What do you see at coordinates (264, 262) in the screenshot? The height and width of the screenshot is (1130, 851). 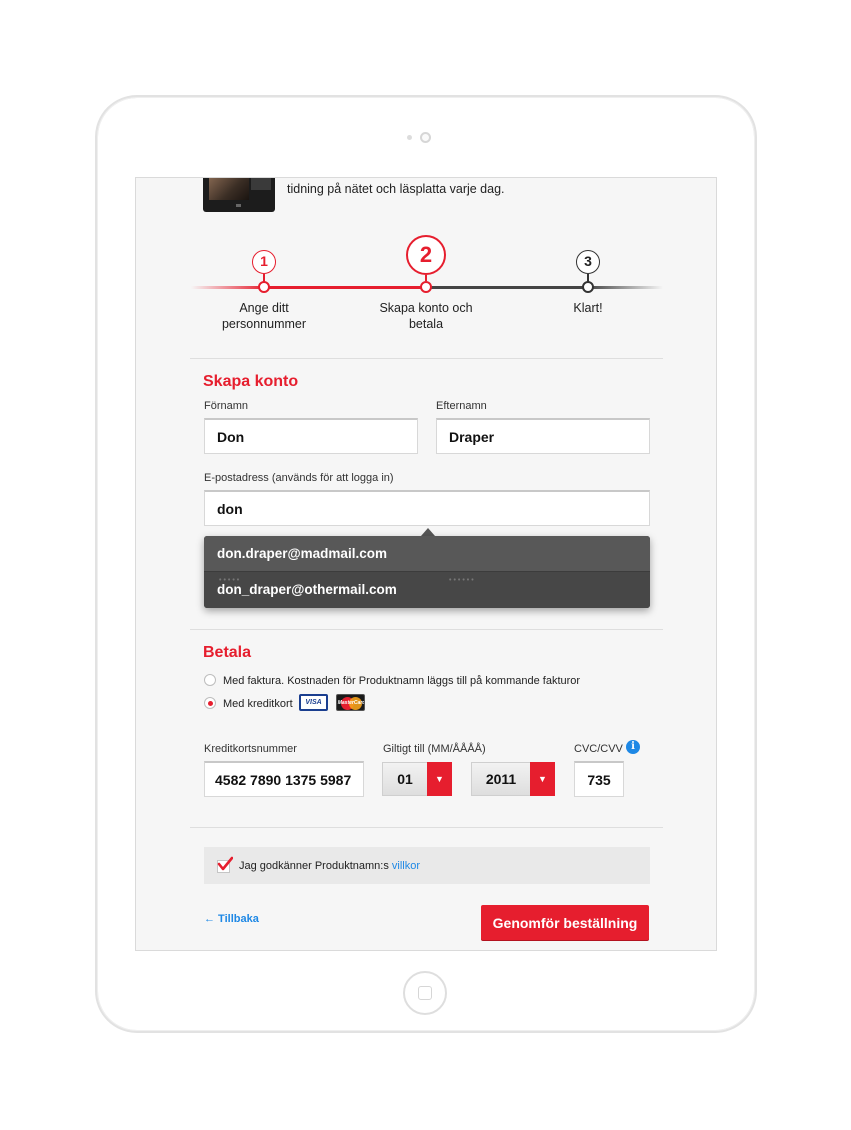 I see `step-1-number: 1` at bounding box center [264, 262].